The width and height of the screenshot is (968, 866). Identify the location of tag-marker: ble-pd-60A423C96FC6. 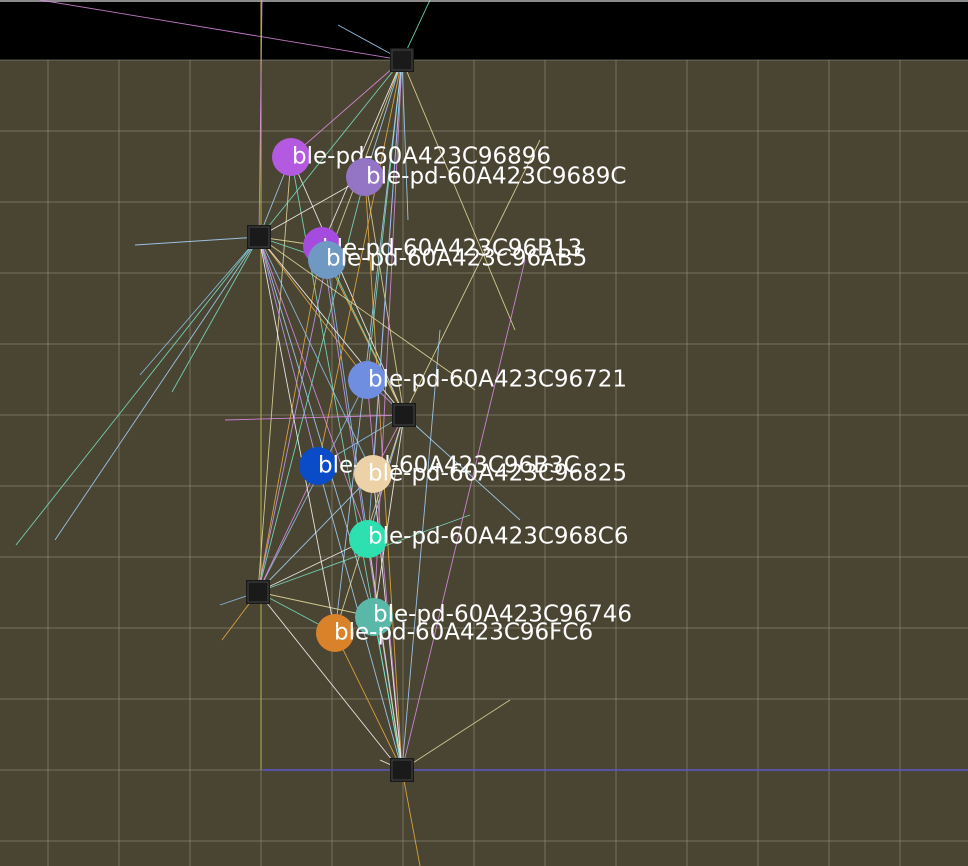
(454, 633).